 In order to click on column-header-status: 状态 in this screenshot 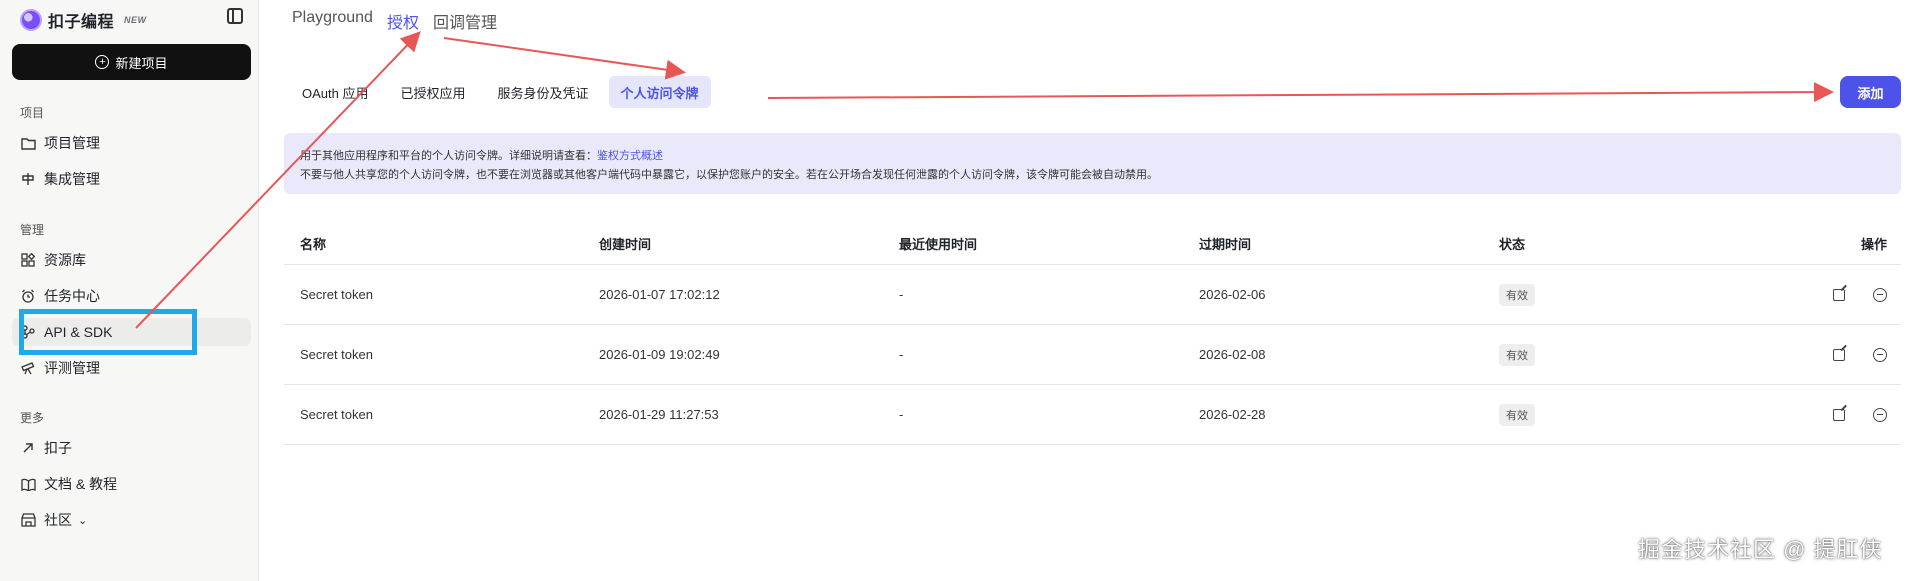, I will do `click(1512, 244)`.